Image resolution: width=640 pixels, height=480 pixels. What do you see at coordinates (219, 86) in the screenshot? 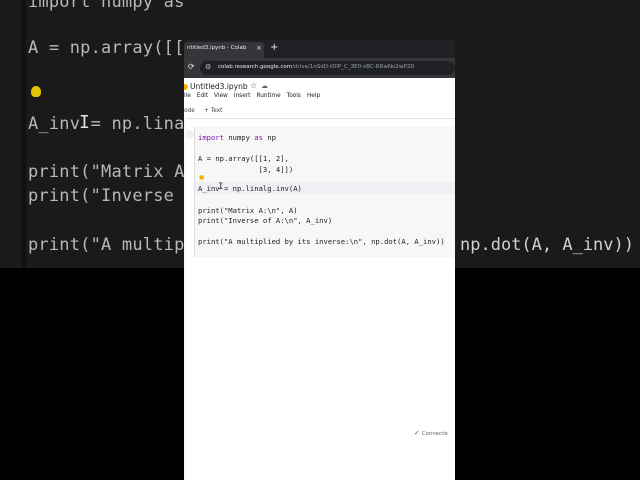
I see `notebook-title: Untitled3.ipynb` at bounding box center [219, 86].